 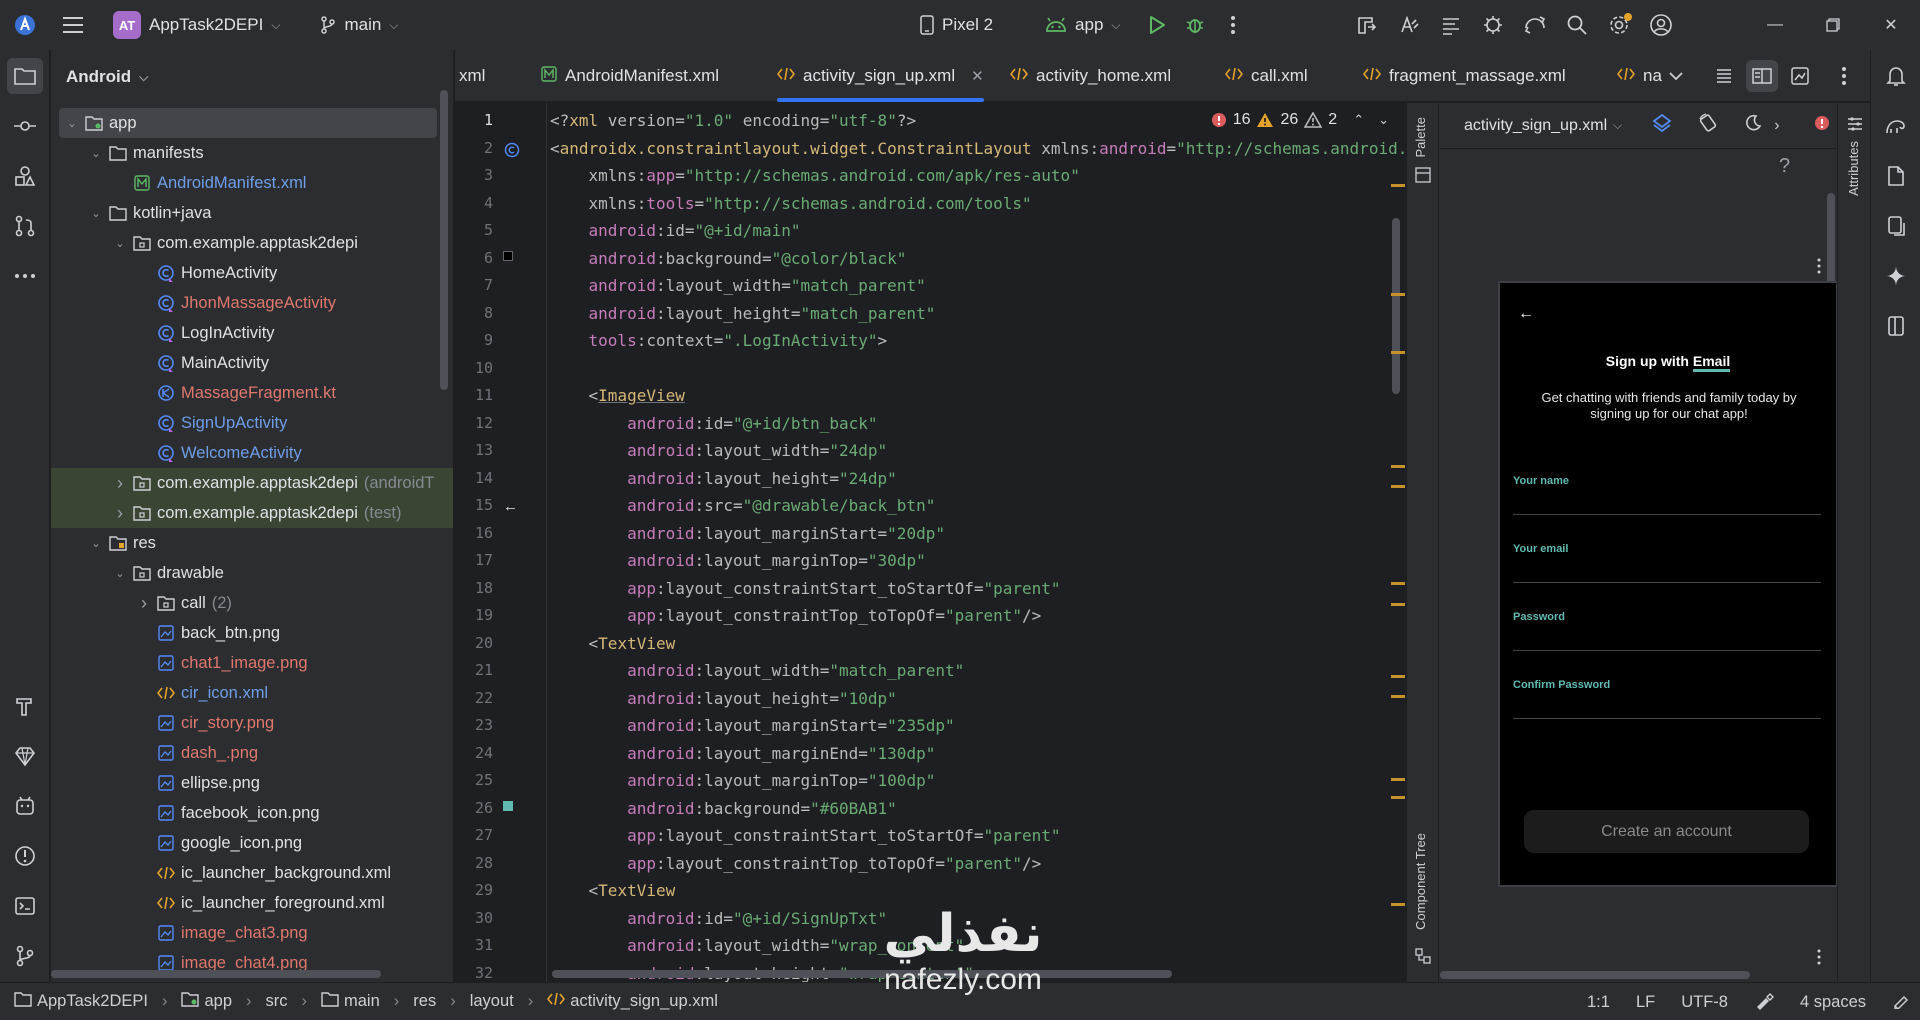 What do you see at coordinates (252, 573) in the screenshot?
I see `tree-item: ⌄ drawable` at bounding box center [252, 573].